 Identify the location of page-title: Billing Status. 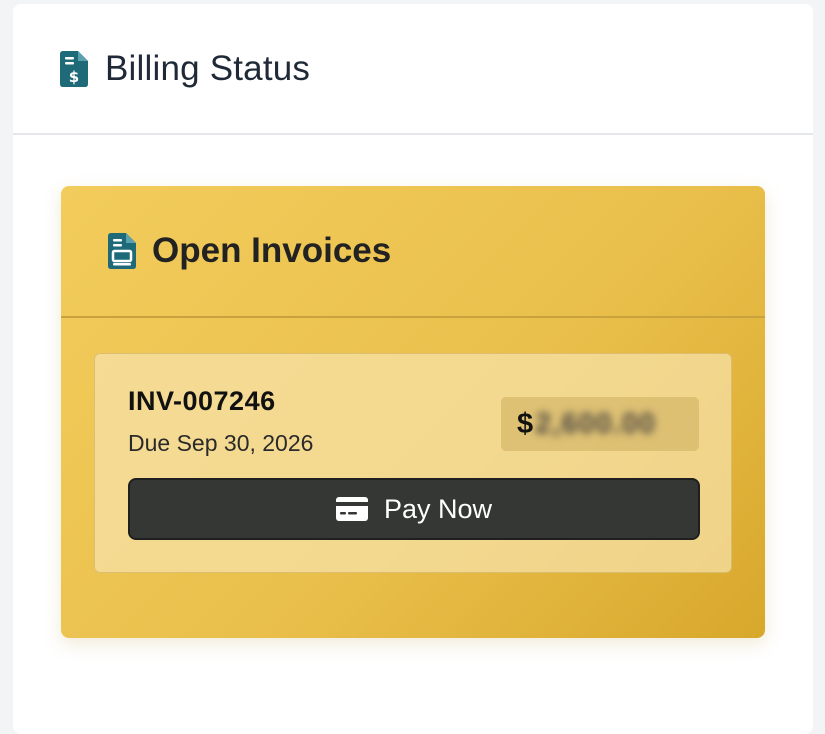
(208, 68).